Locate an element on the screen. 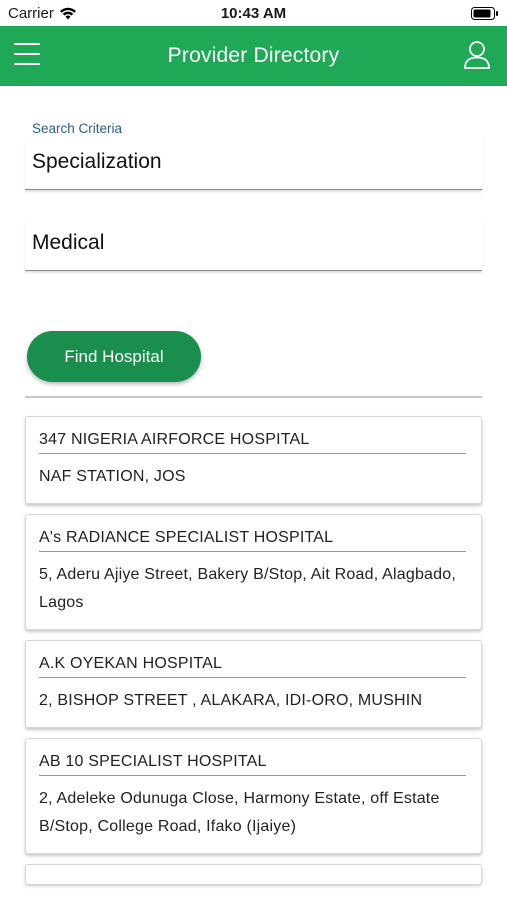 The width and height of the screenshot is (507, 900). hospital-name: 347 NIGERIA AIRFORCE HOSPITAL is located at coordinates (252, 442).